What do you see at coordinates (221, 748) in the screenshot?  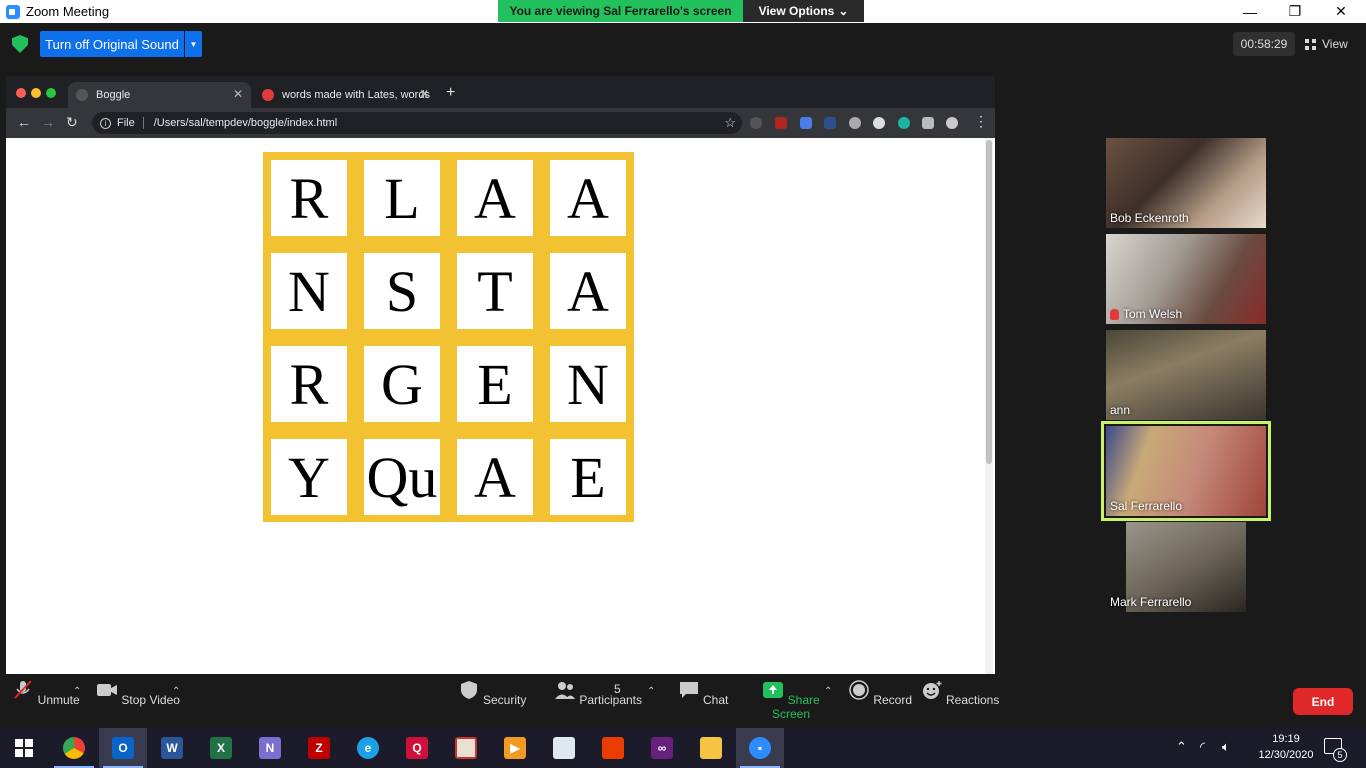 I see `excel-icon: X` at bounding box center [221, 748].